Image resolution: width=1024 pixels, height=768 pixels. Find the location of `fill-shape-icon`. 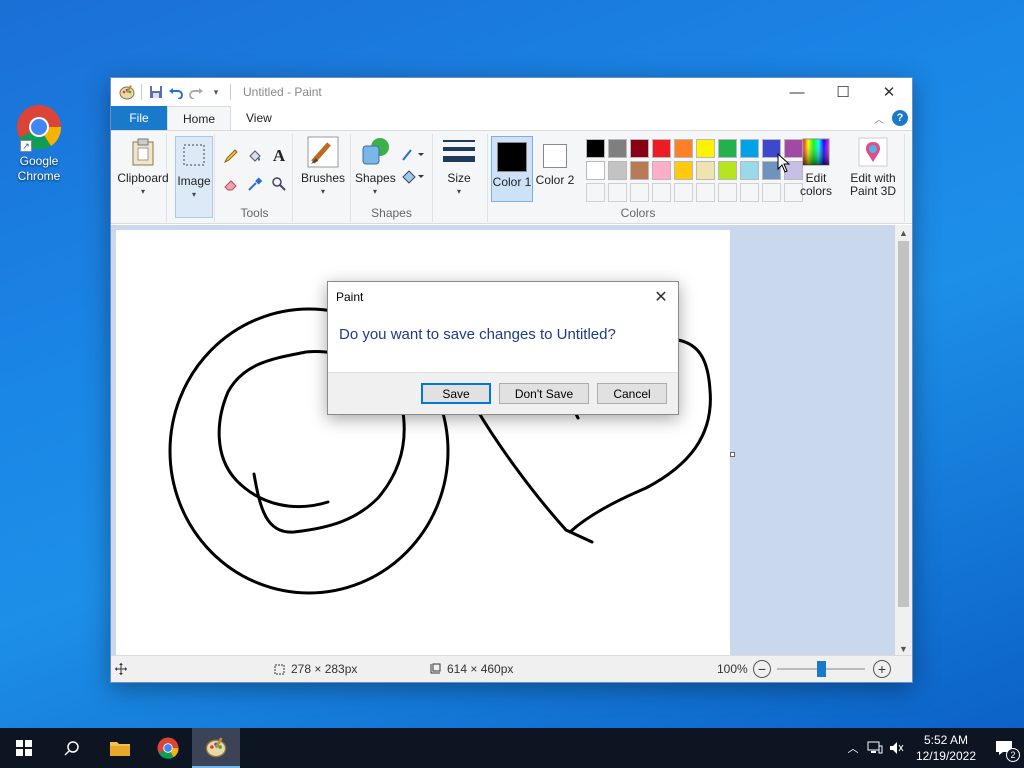

fill-shape-icon is located at coordinates (413, 176).